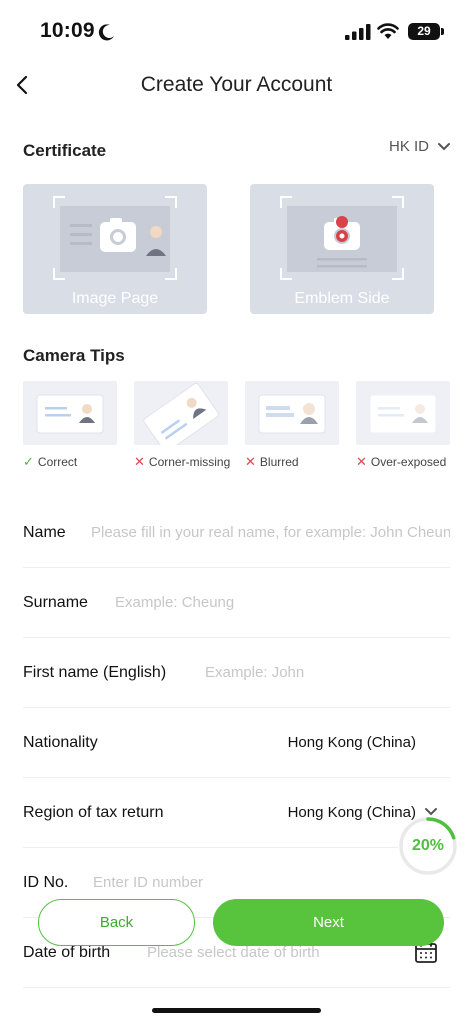 The image size is (473, 1024). What do you see at coordinates (106, 32) in the screenshot?
I see `moon-icon` at bounding box center [106, 32].